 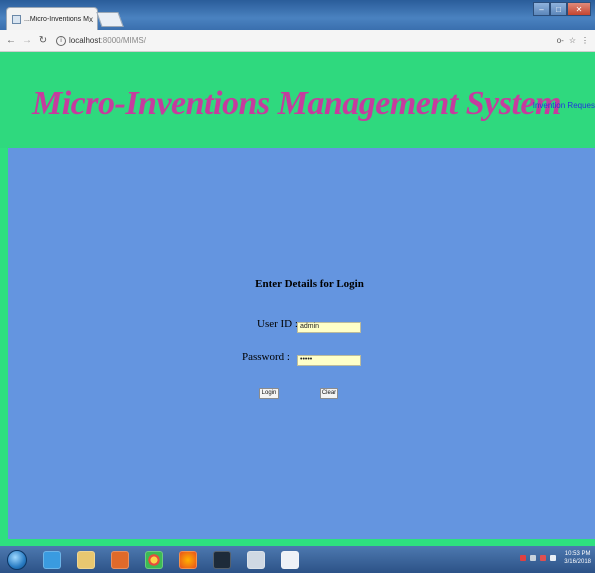 What do you see at coordinates (558, 9) in the screenshot?
I see `maximize-button: □` at bounding box center [558, 9].